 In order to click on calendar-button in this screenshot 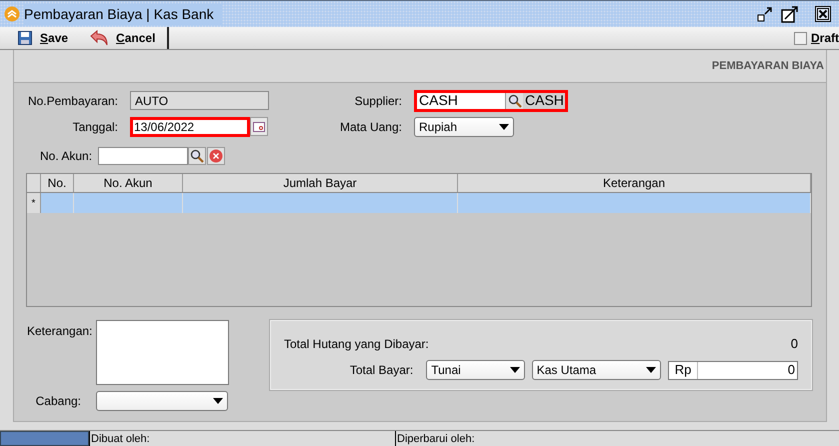, I will do `click(259, 126)`.